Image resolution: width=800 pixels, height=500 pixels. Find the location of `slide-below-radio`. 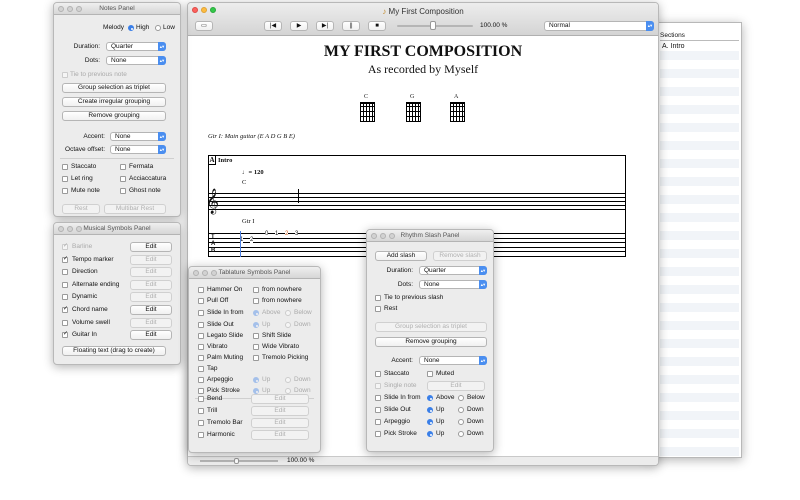

slide-below-radio is located at coordinates (288, 313).